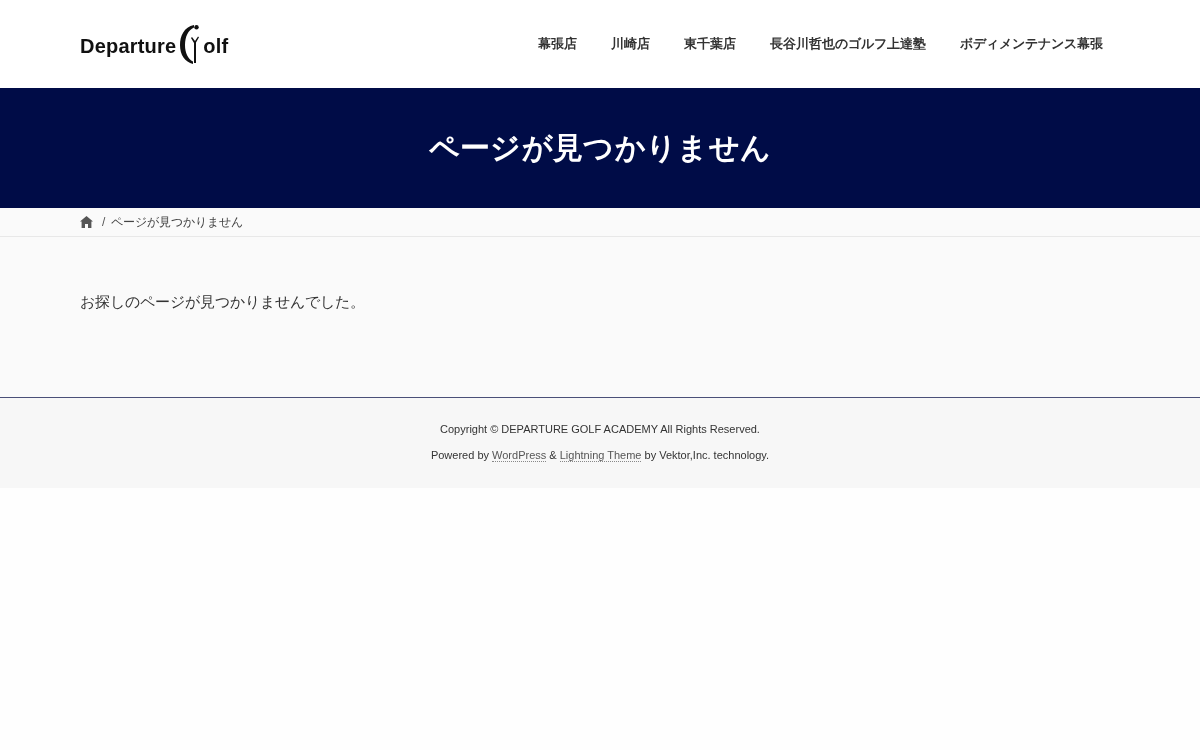 The image size is (1200, 750). I want to click on logo-text: olf, so click(216, 50).